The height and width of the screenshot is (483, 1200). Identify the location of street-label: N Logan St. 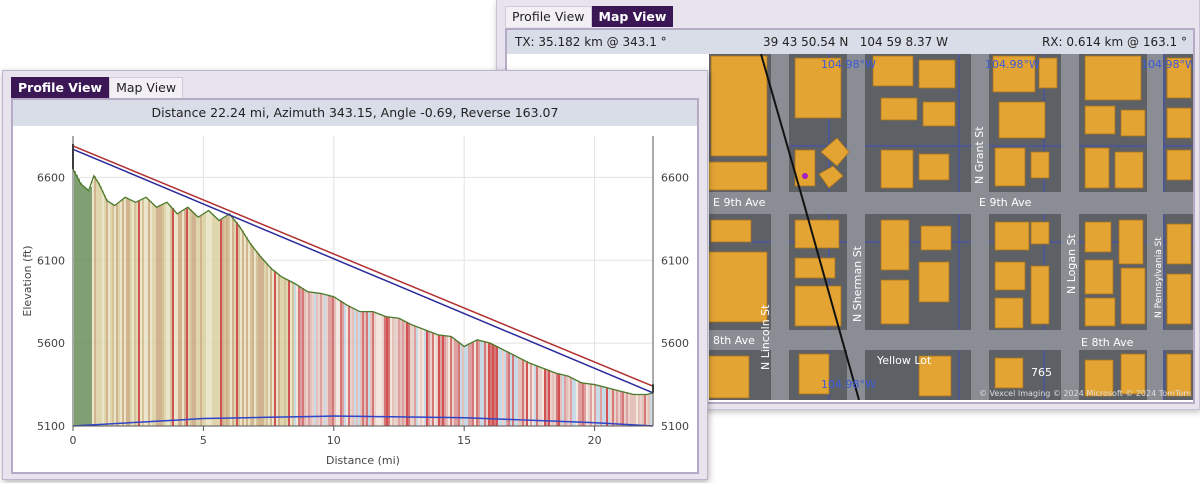
(1071, 263).